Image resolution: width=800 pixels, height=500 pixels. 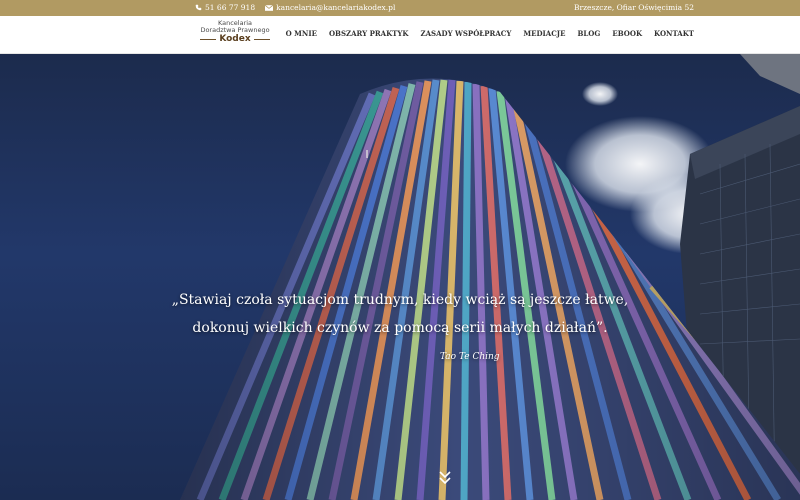 I want to click on phone-number: 51 66 77 918, so click(x=230, y=7).